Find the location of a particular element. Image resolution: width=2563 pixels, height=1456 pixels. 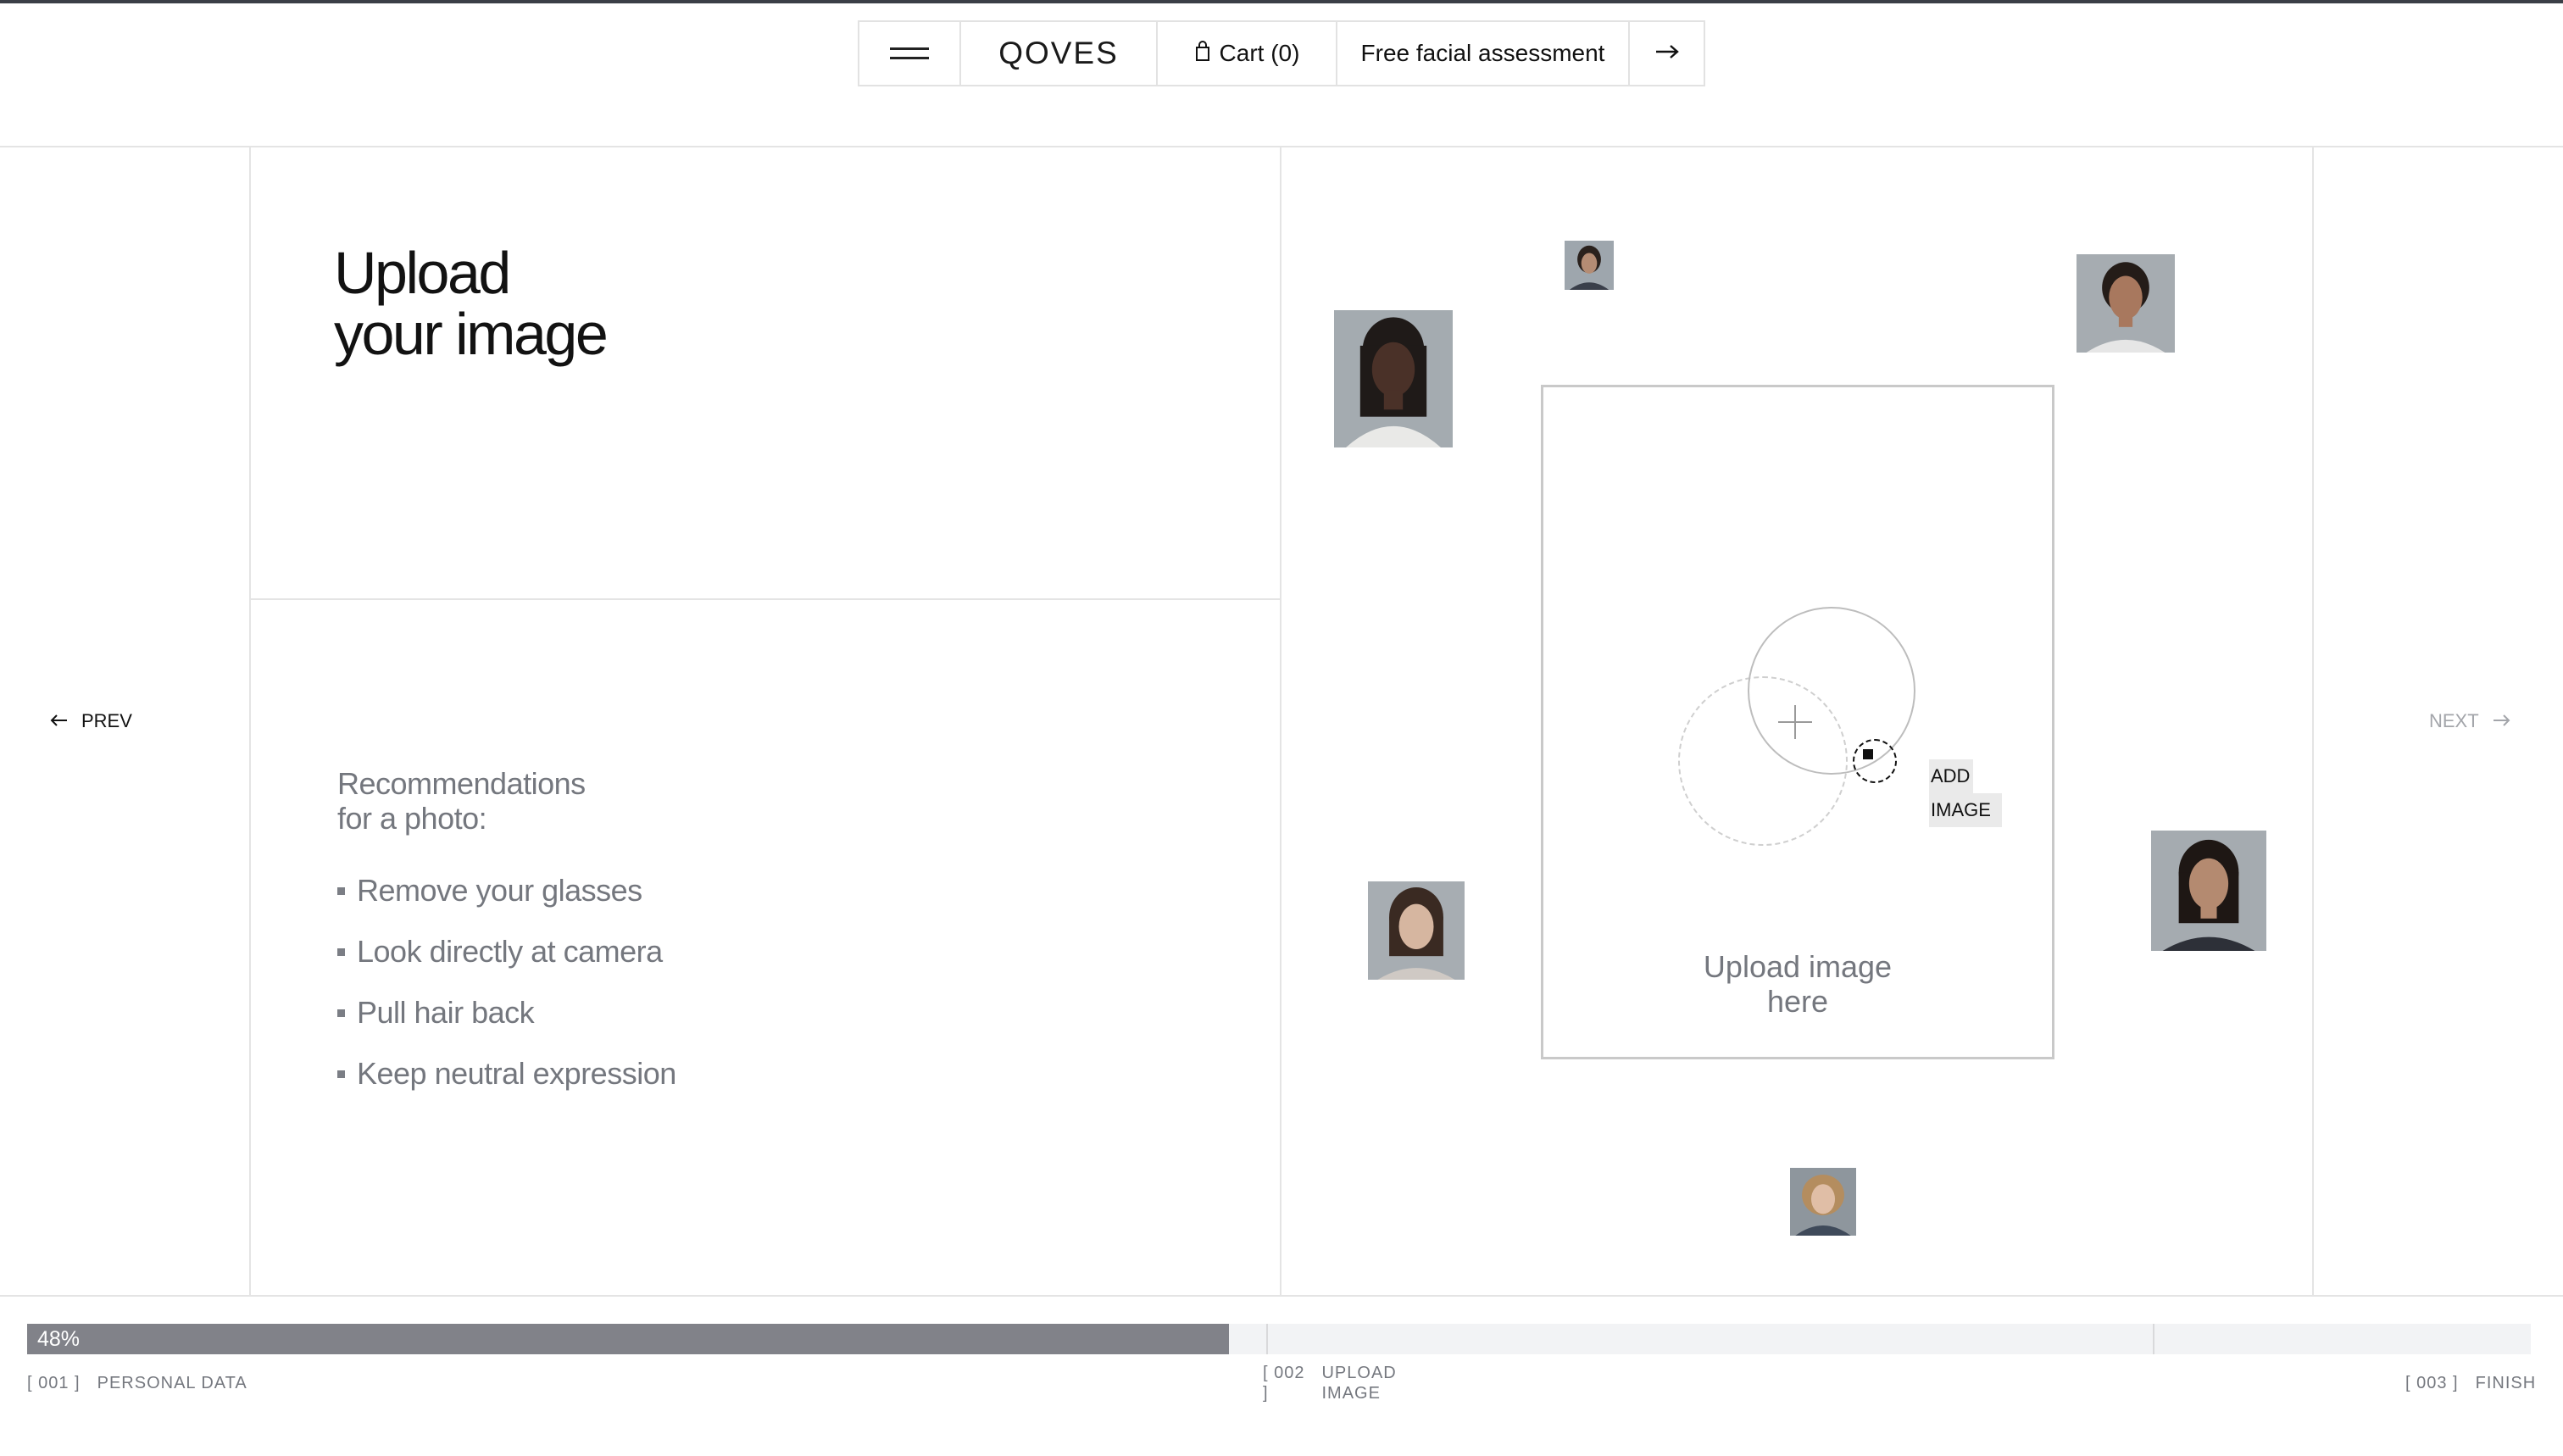

shopping-bag-icon is located at coordinates (1202, 54).